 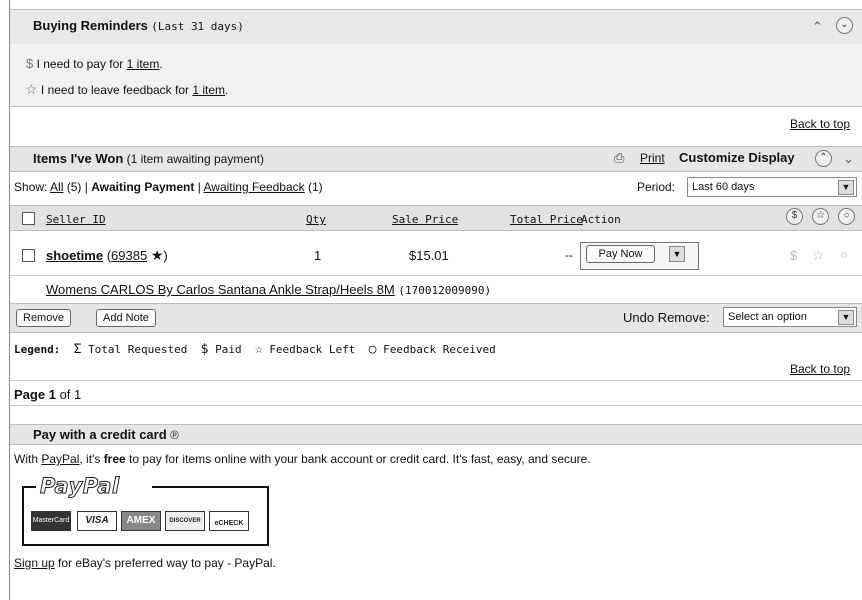 What do you see at coordinates (318, 255) in the screenshot?
I see `qty-cell: 1` at bounding box center [318, 255].